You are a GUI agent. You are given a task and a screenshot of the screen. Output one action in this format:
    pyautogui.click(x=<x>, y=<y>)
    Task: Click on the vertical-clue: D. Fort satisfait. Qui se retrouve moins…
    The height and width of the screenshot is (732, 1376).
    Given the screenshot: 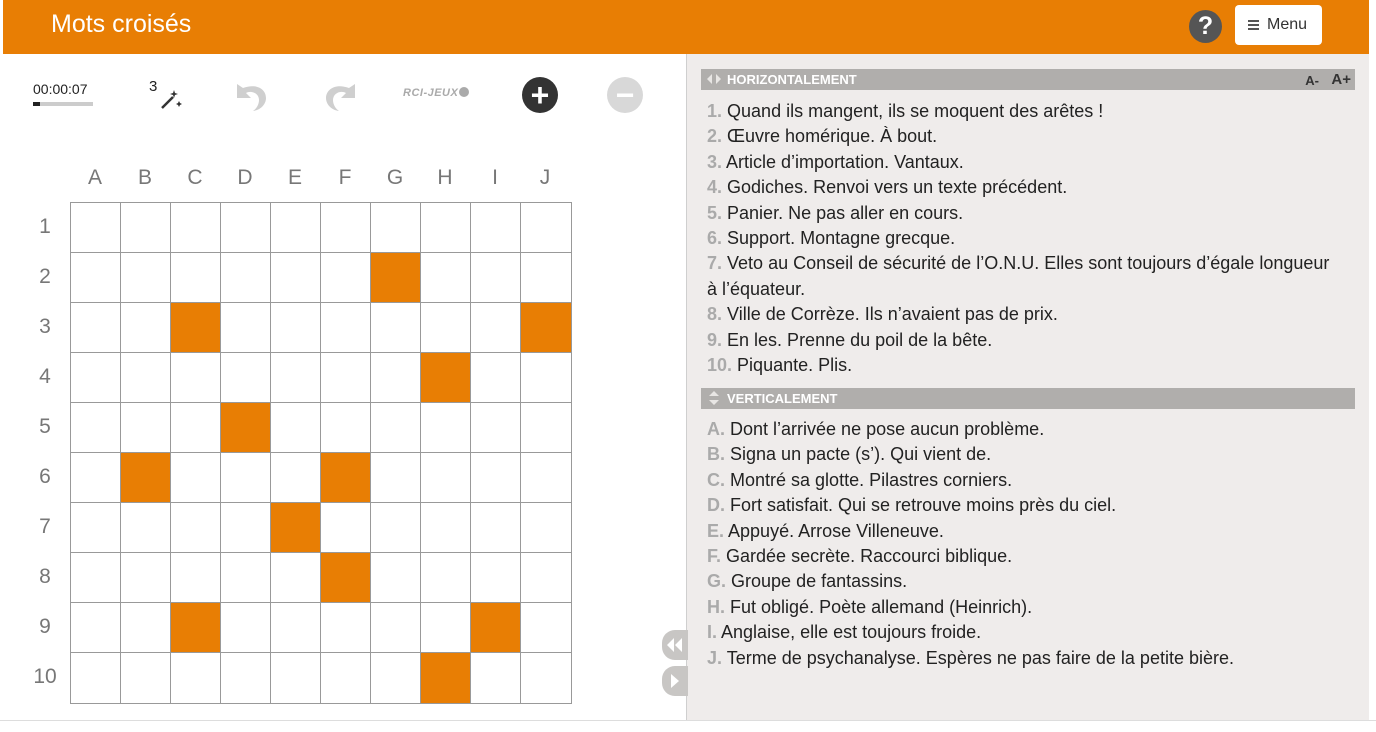 What is the action you would take?
    pyautogui.click(x=1022, y=505)
    